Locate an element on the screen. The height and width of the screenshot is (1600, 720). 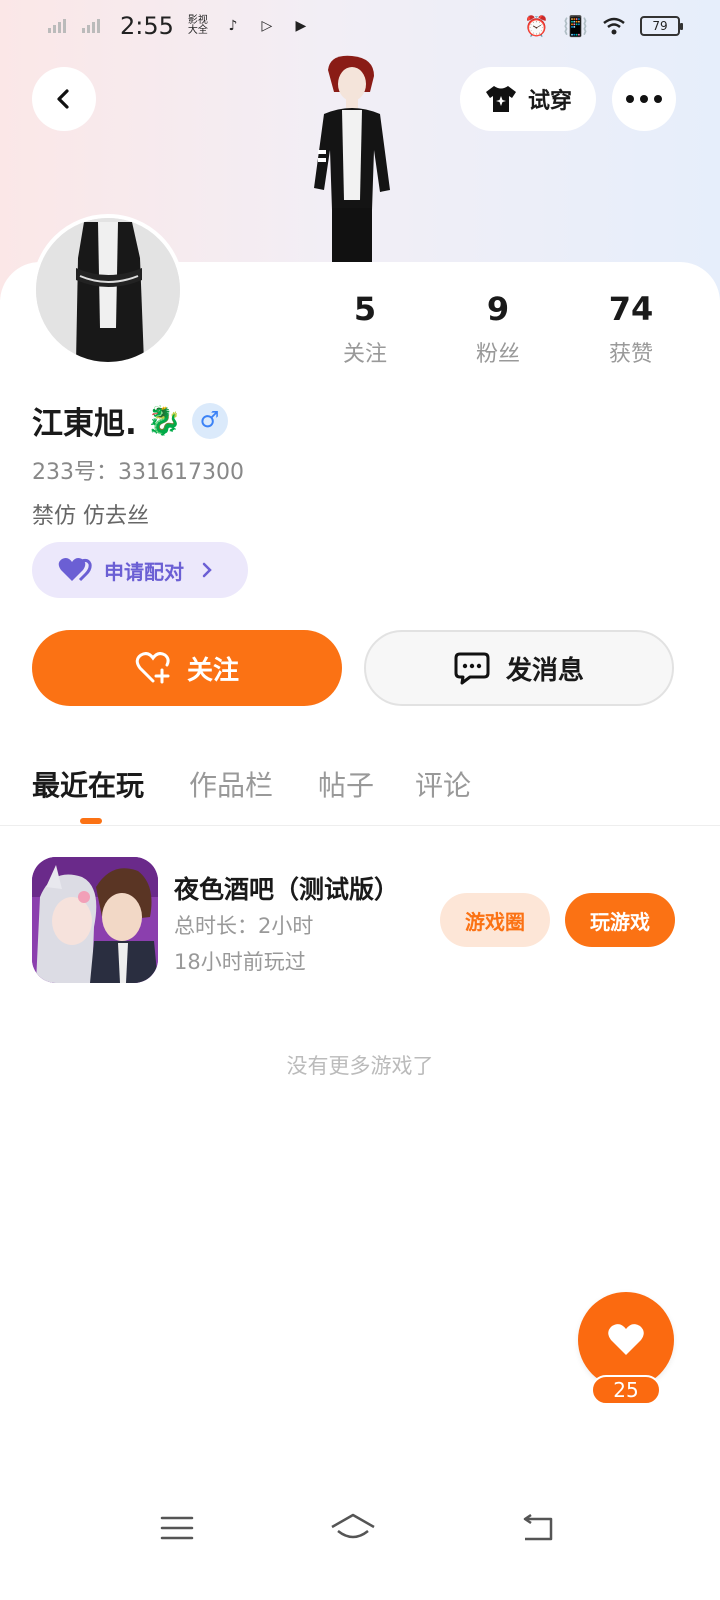
menu-nav-button is located at coordinates (177, 1528).